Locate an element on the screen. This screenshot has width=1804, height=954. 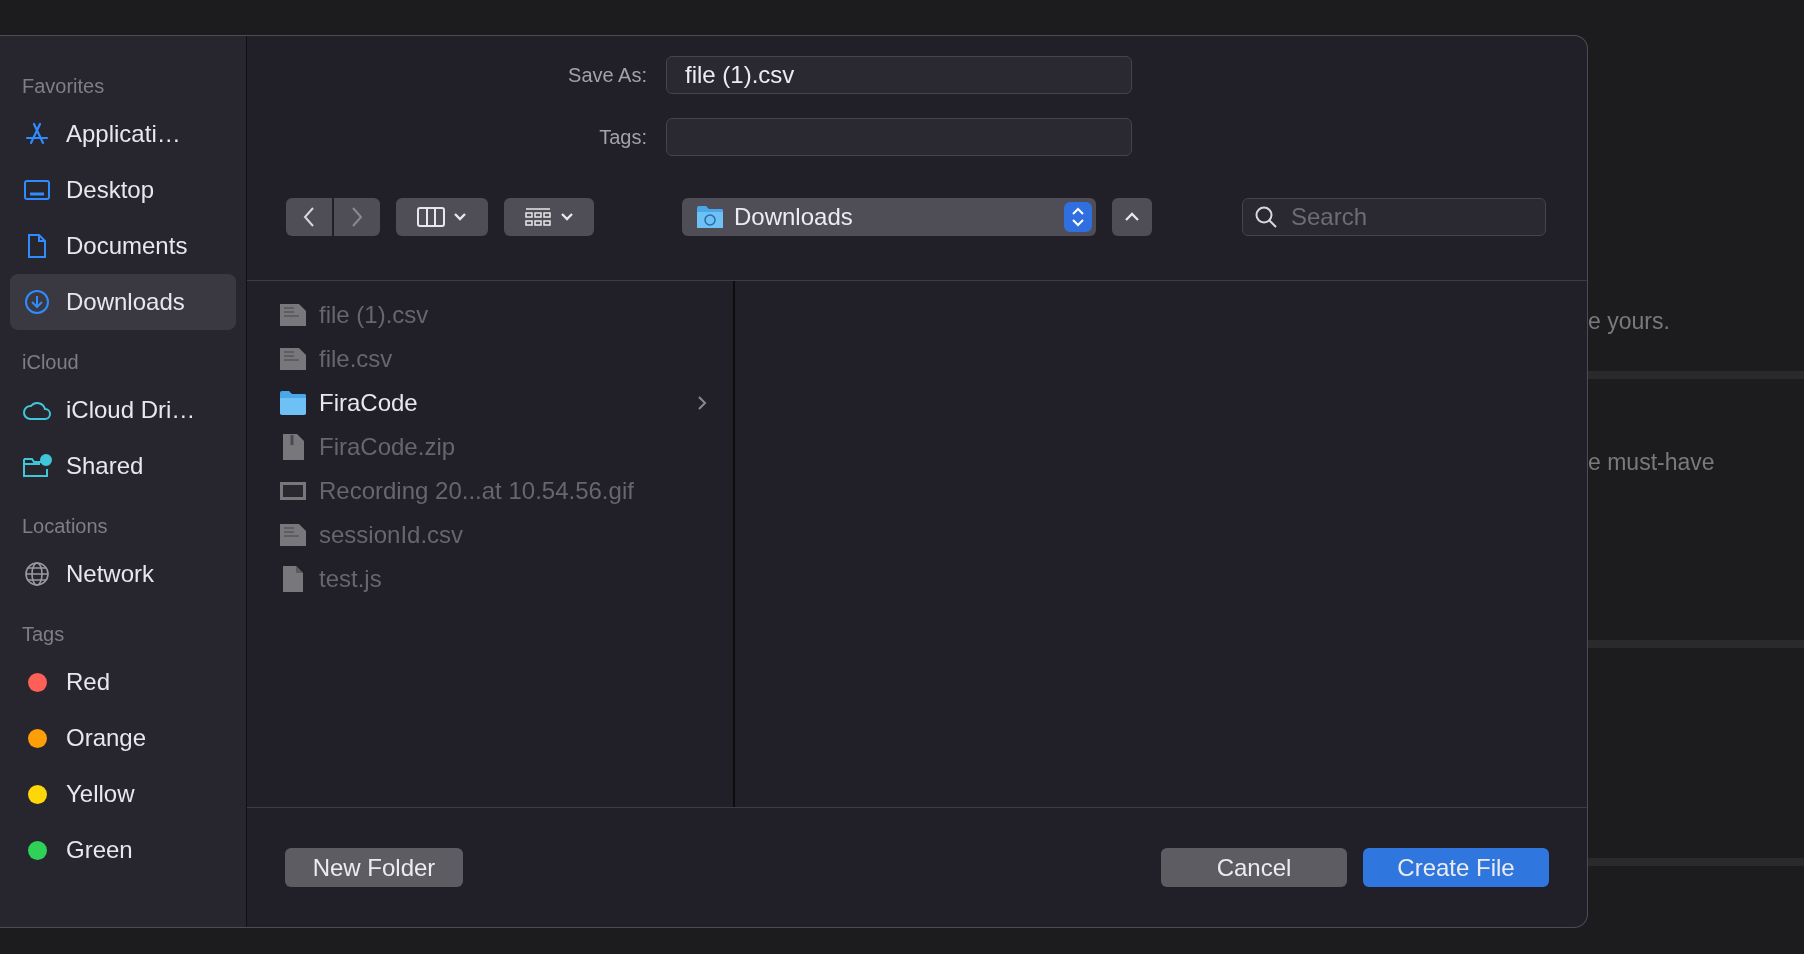
sidebar-item: Network is located at coordinates (123, 574).